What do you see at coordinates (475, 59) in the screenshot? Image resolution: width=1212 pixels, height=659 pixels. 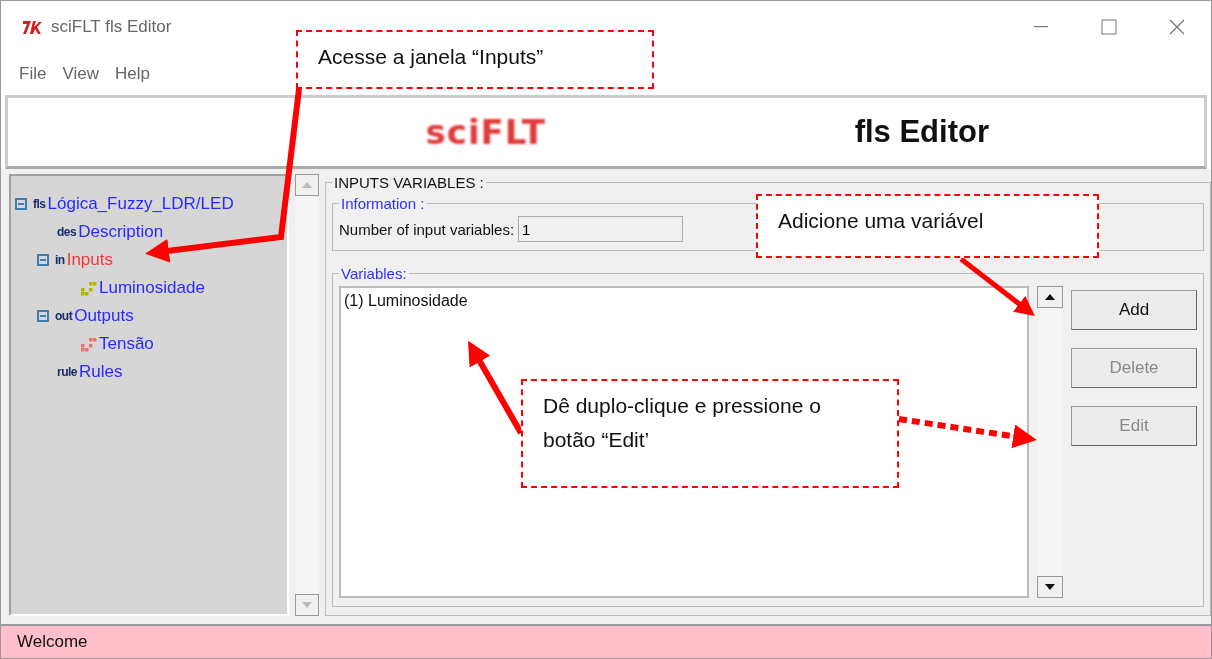 I see `callout: Acesse a janela “Inputs”` at bounding box center [475, 59].